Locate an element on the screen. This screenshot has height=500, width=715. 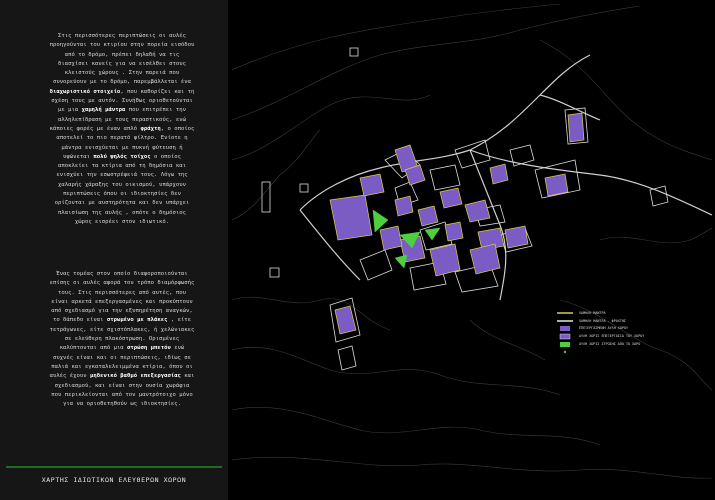
legend-label: ΑΥΛΗ ΧΩΡΙΣ ΕΠΕΞΕΡΓΑΣΙΑ ΤΟΥ ΧΩΡΟΥ is located at coordinates (612, 336).